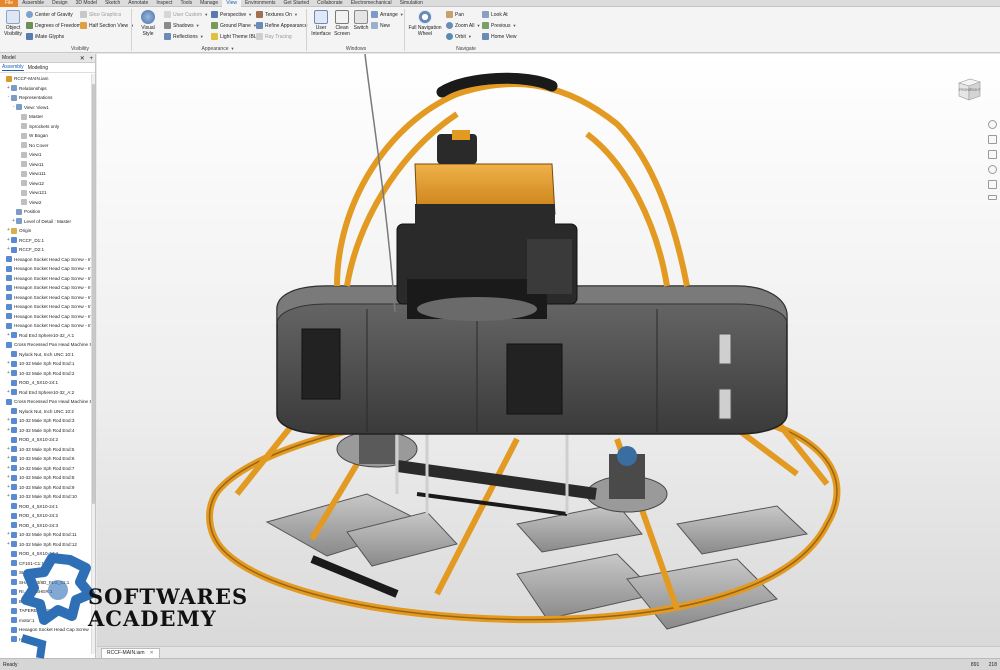  What do you see at coordinates (47, 469) in the screenshot?
I see `tree-node: +10-32 Male Sph Rod End:7` at bounding box center [47, 469].